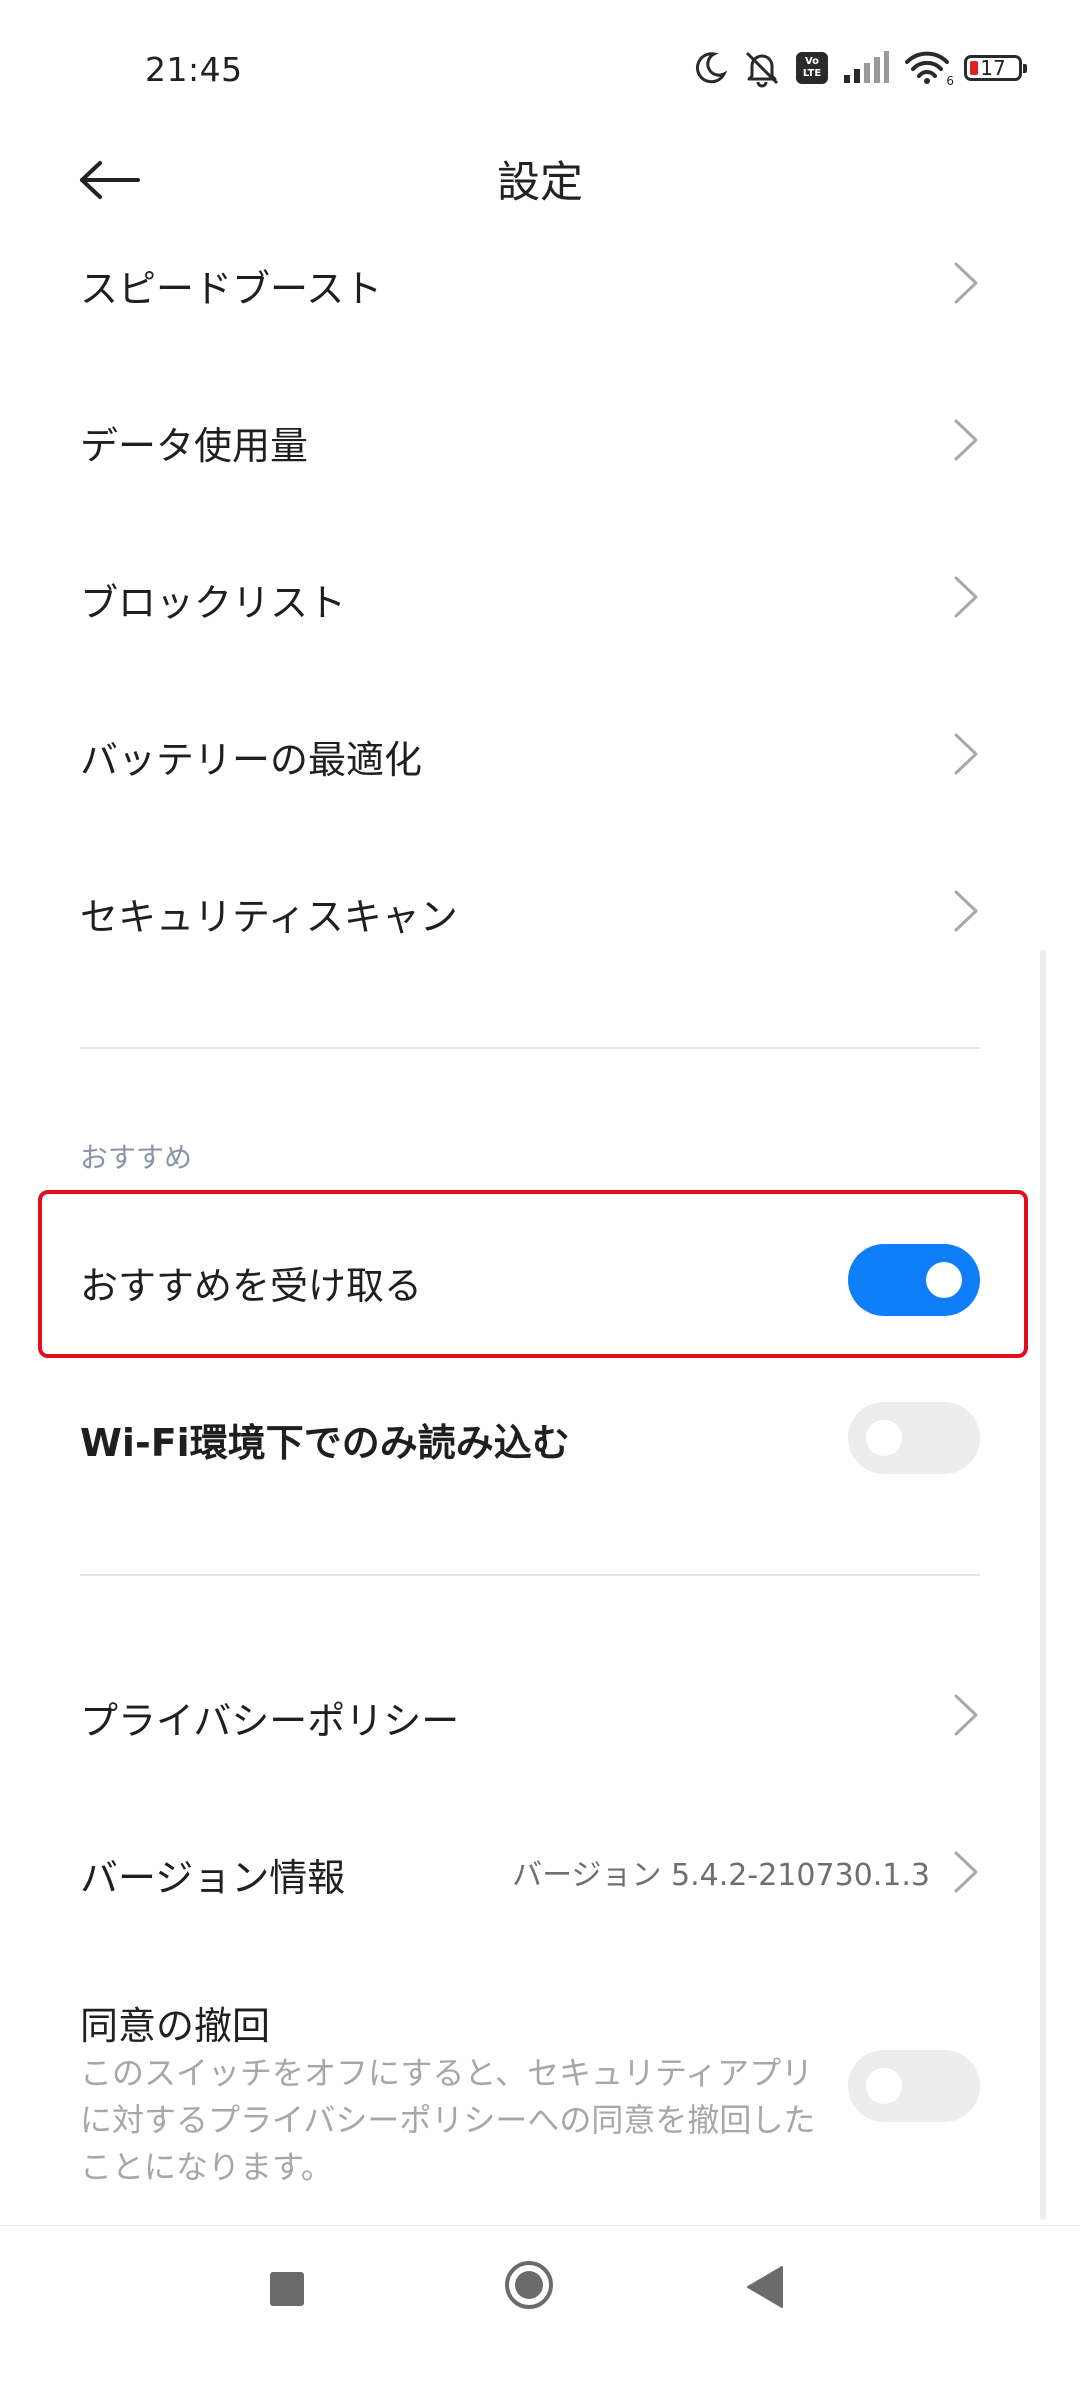 The height and width of the screenshot is (2401, 1080). Describe the element at coordinates (251, 1286) in the screenshot. I see `receive-recommend-label: おすすめを受け取る` at that location.